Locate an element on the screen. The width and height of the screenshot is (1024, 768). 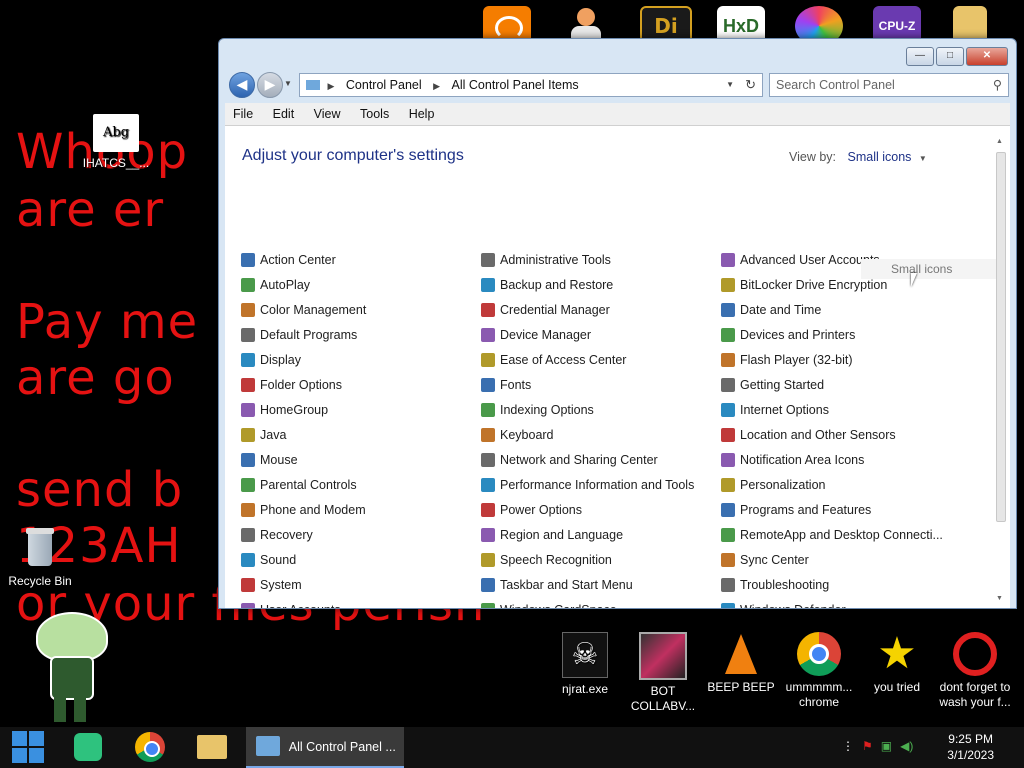
taskbar-notes-app is located at coordinates (88, 747).